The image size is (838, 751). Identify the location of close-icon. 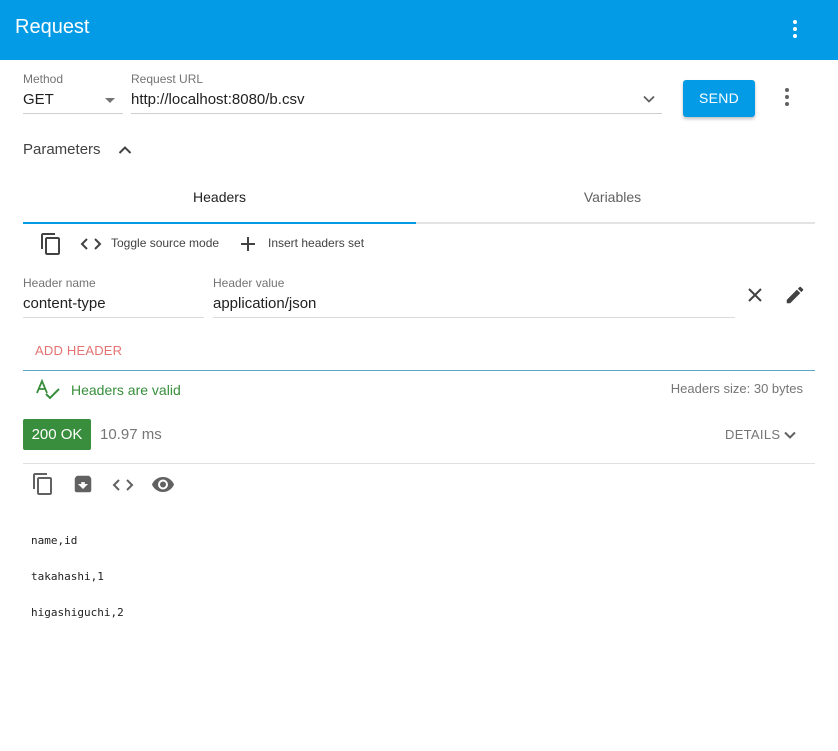
(755, 295).